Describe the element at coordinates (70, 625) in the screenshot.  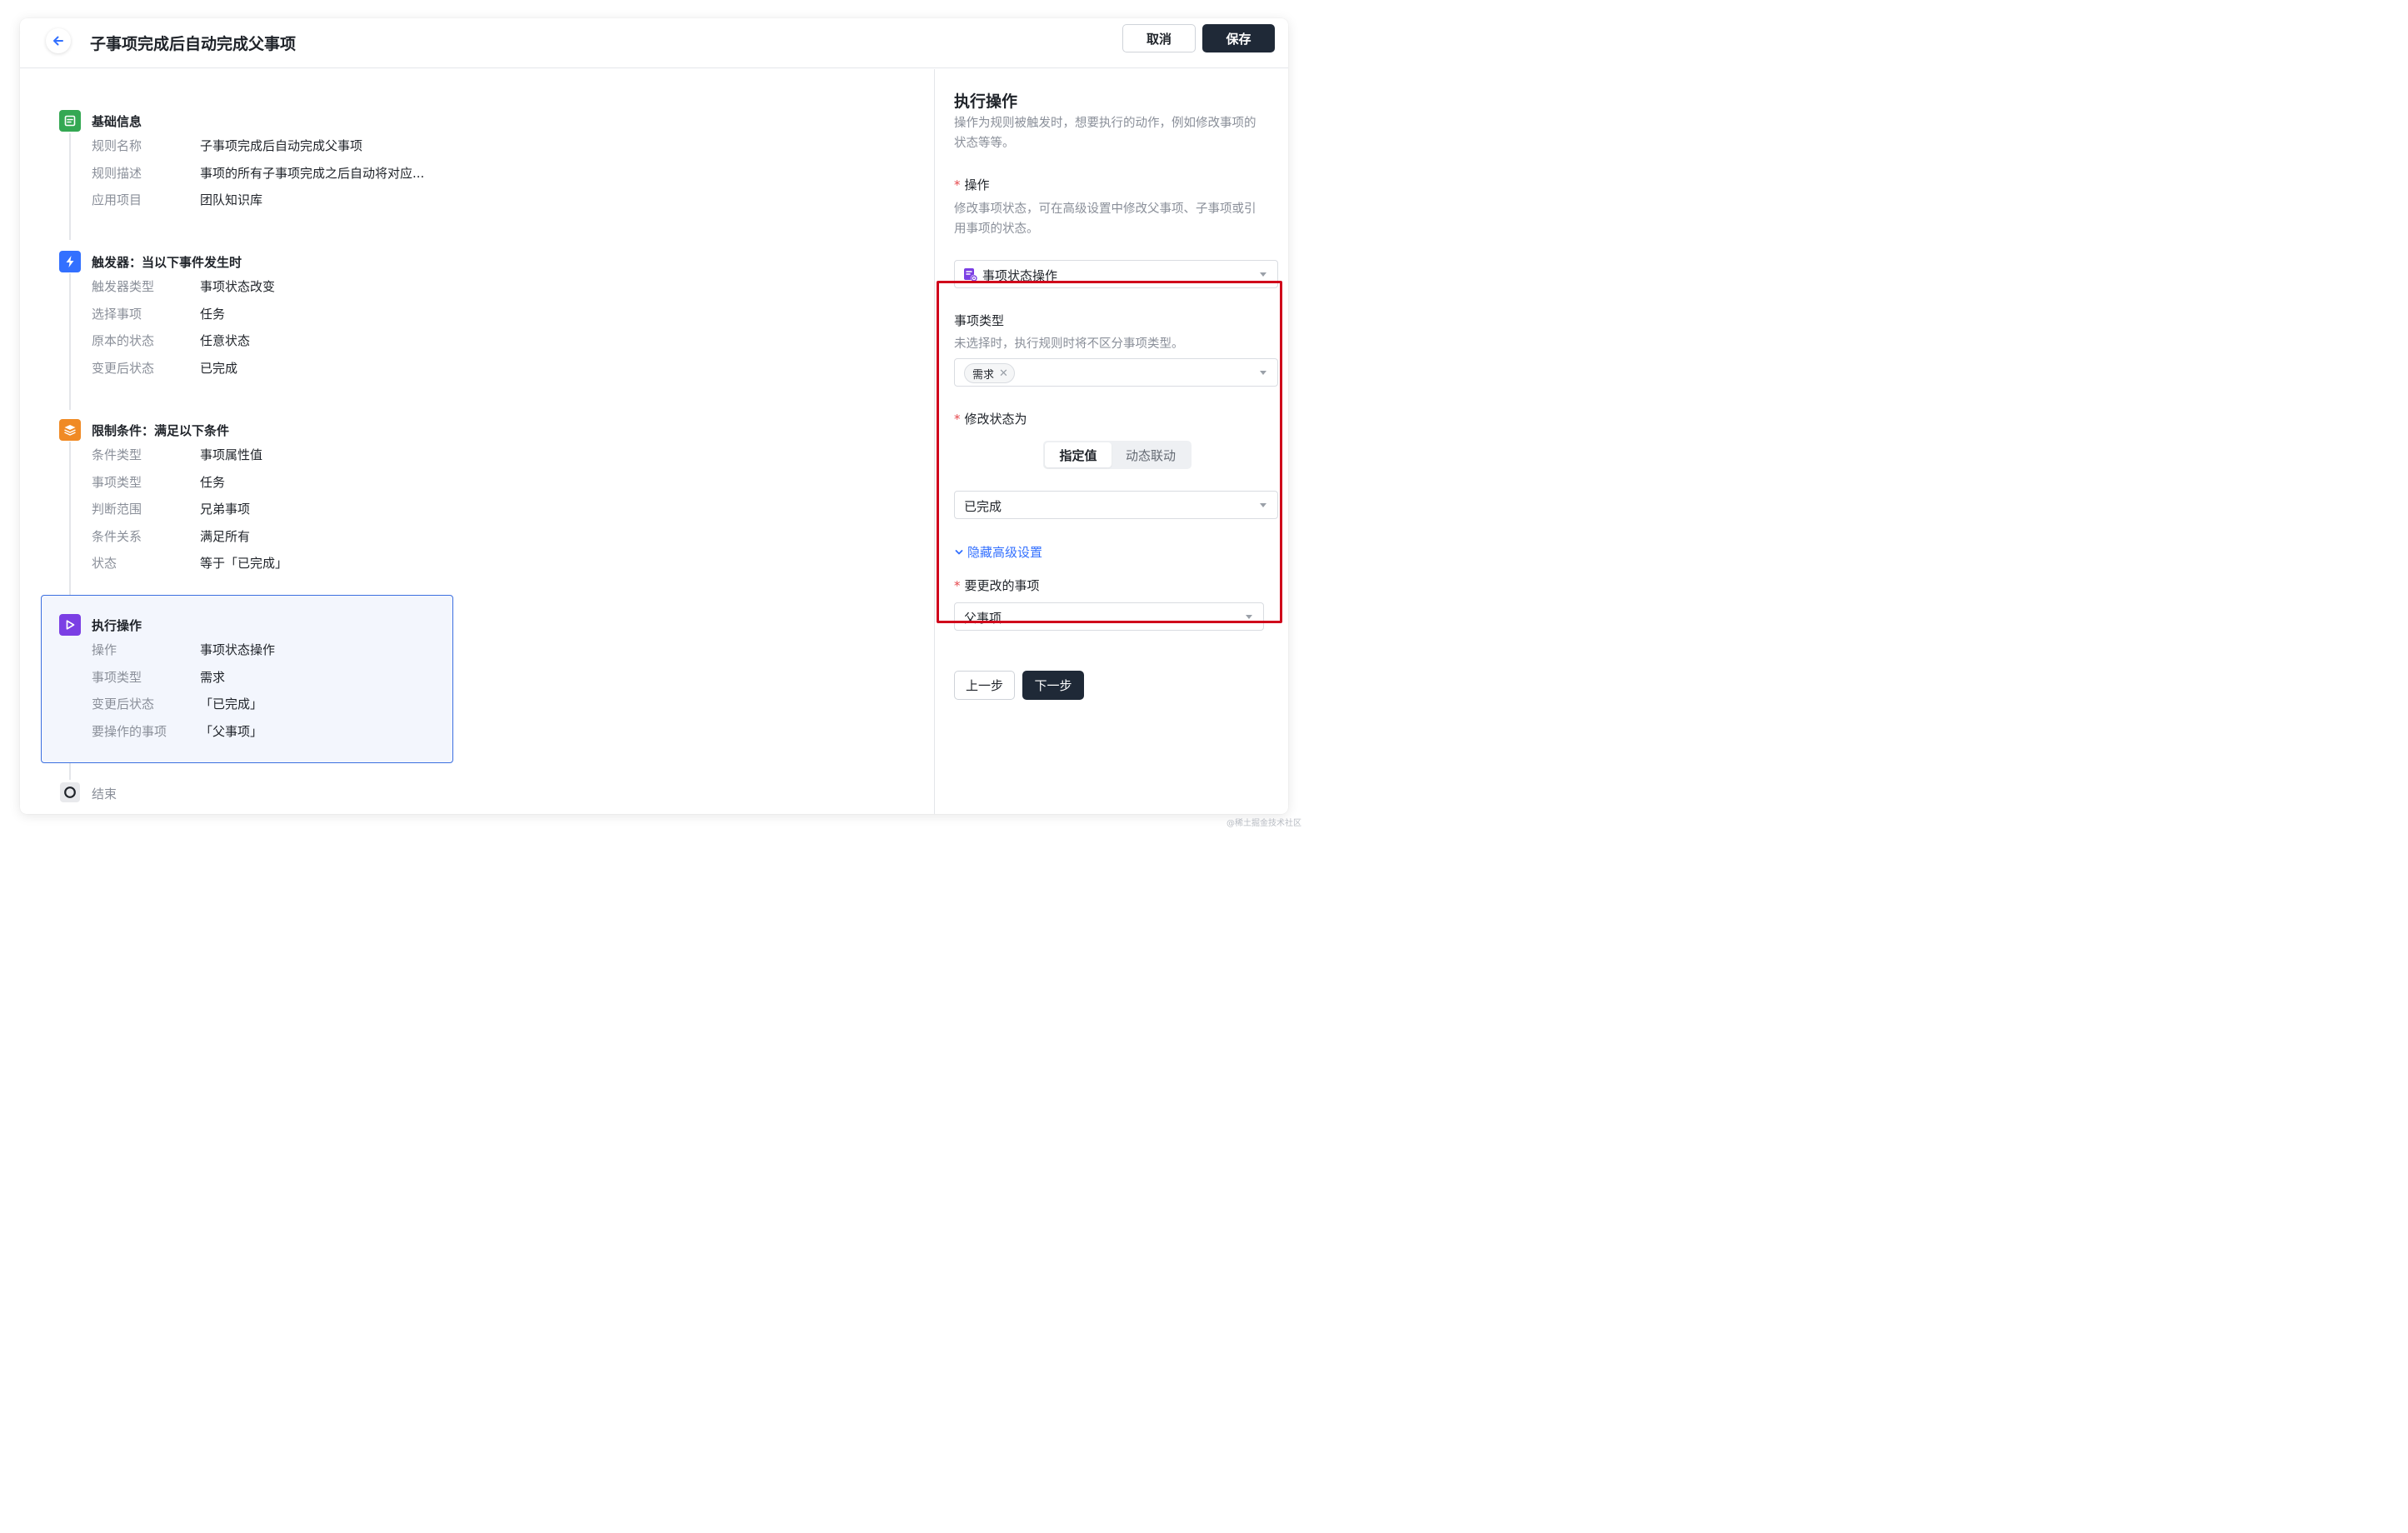
I see `play-icon` at that location.